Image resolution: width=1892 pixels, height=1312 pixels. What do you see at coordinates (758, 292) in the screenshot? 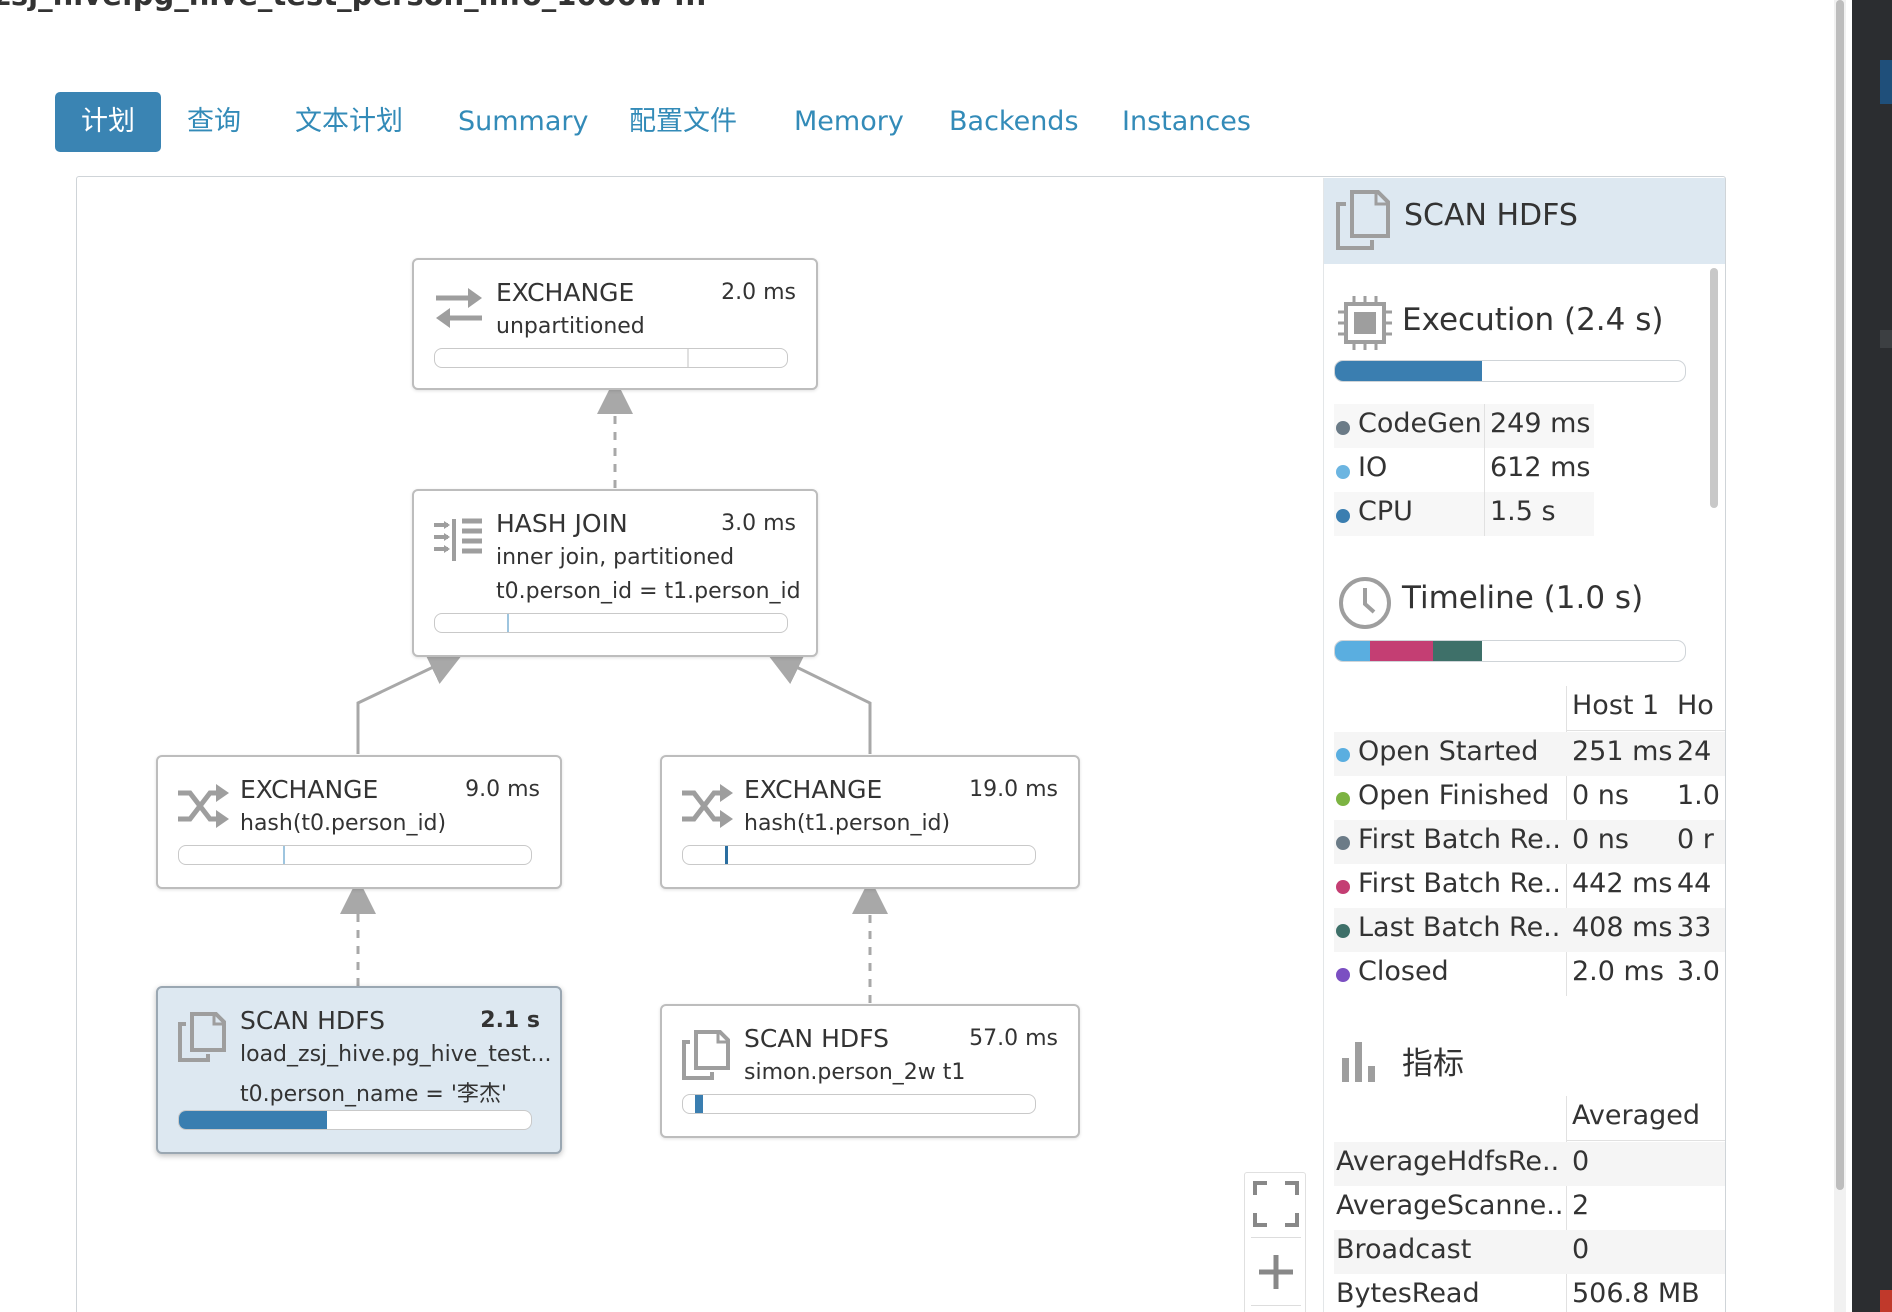
I see `node-time: 2.0 ms` at bounding box center [758, 292].